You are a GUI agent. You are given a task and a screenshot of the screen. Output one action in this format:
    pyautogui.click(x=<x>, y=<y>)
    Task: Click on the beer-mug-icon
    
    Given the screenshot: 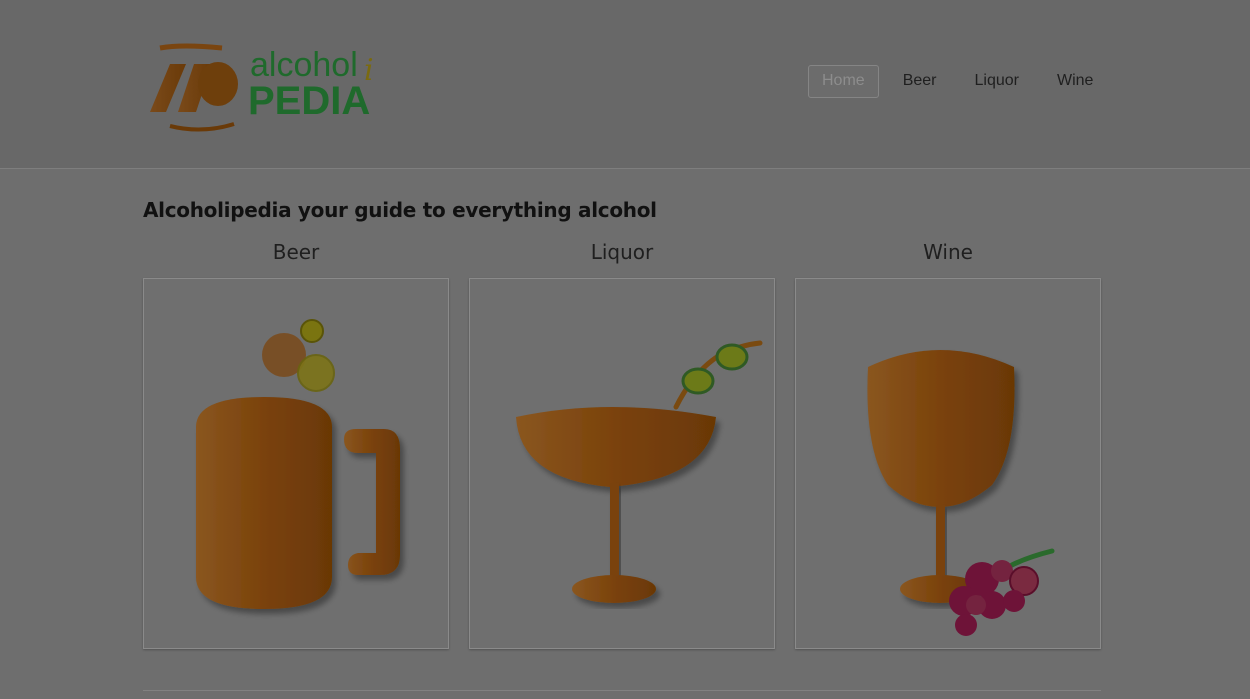 What is the action you would take?
    pyautogui.click(x=298, y=464)
    